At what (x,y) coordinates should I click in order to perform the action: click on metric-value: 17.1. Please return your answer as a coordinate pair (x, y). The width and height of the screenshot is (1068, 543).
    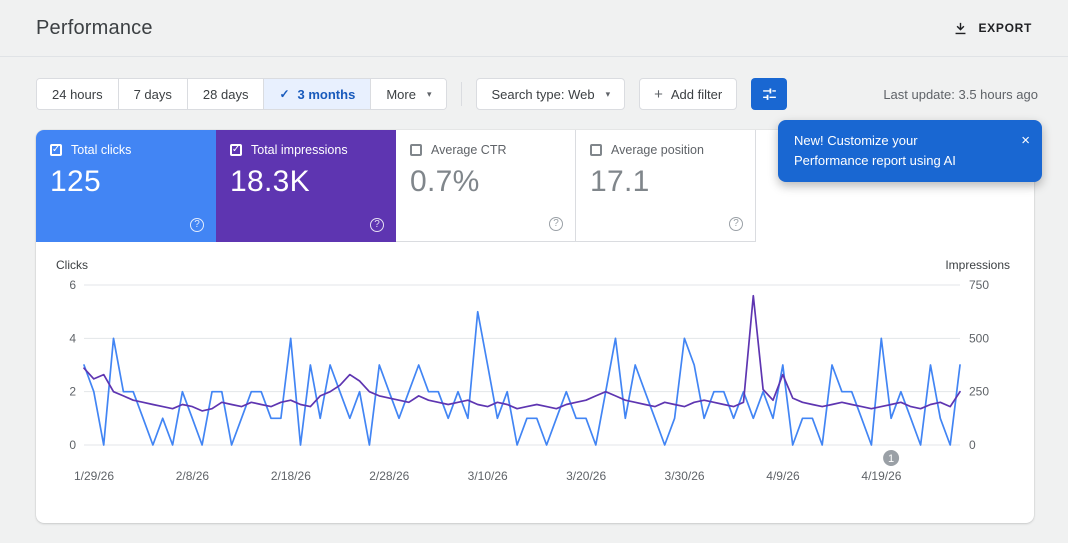
    Looking at the image, I should click on (620, 181).